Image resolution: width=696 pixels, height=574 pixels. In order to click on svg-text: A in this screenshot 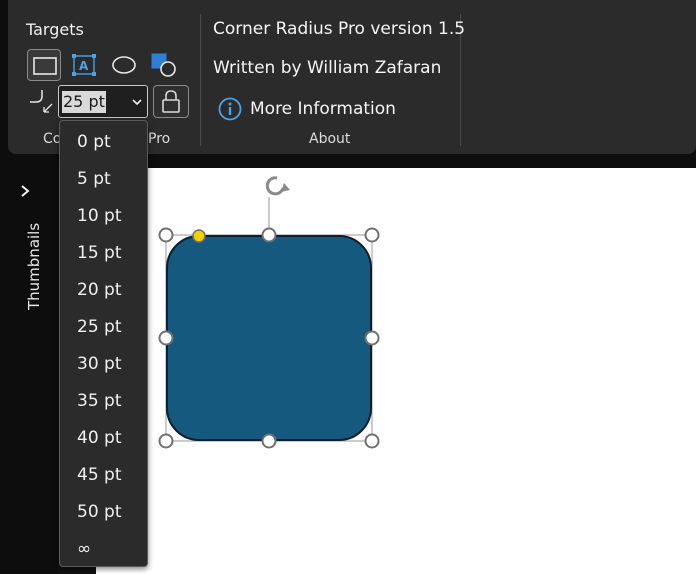, I will do `click(84, 66)`.